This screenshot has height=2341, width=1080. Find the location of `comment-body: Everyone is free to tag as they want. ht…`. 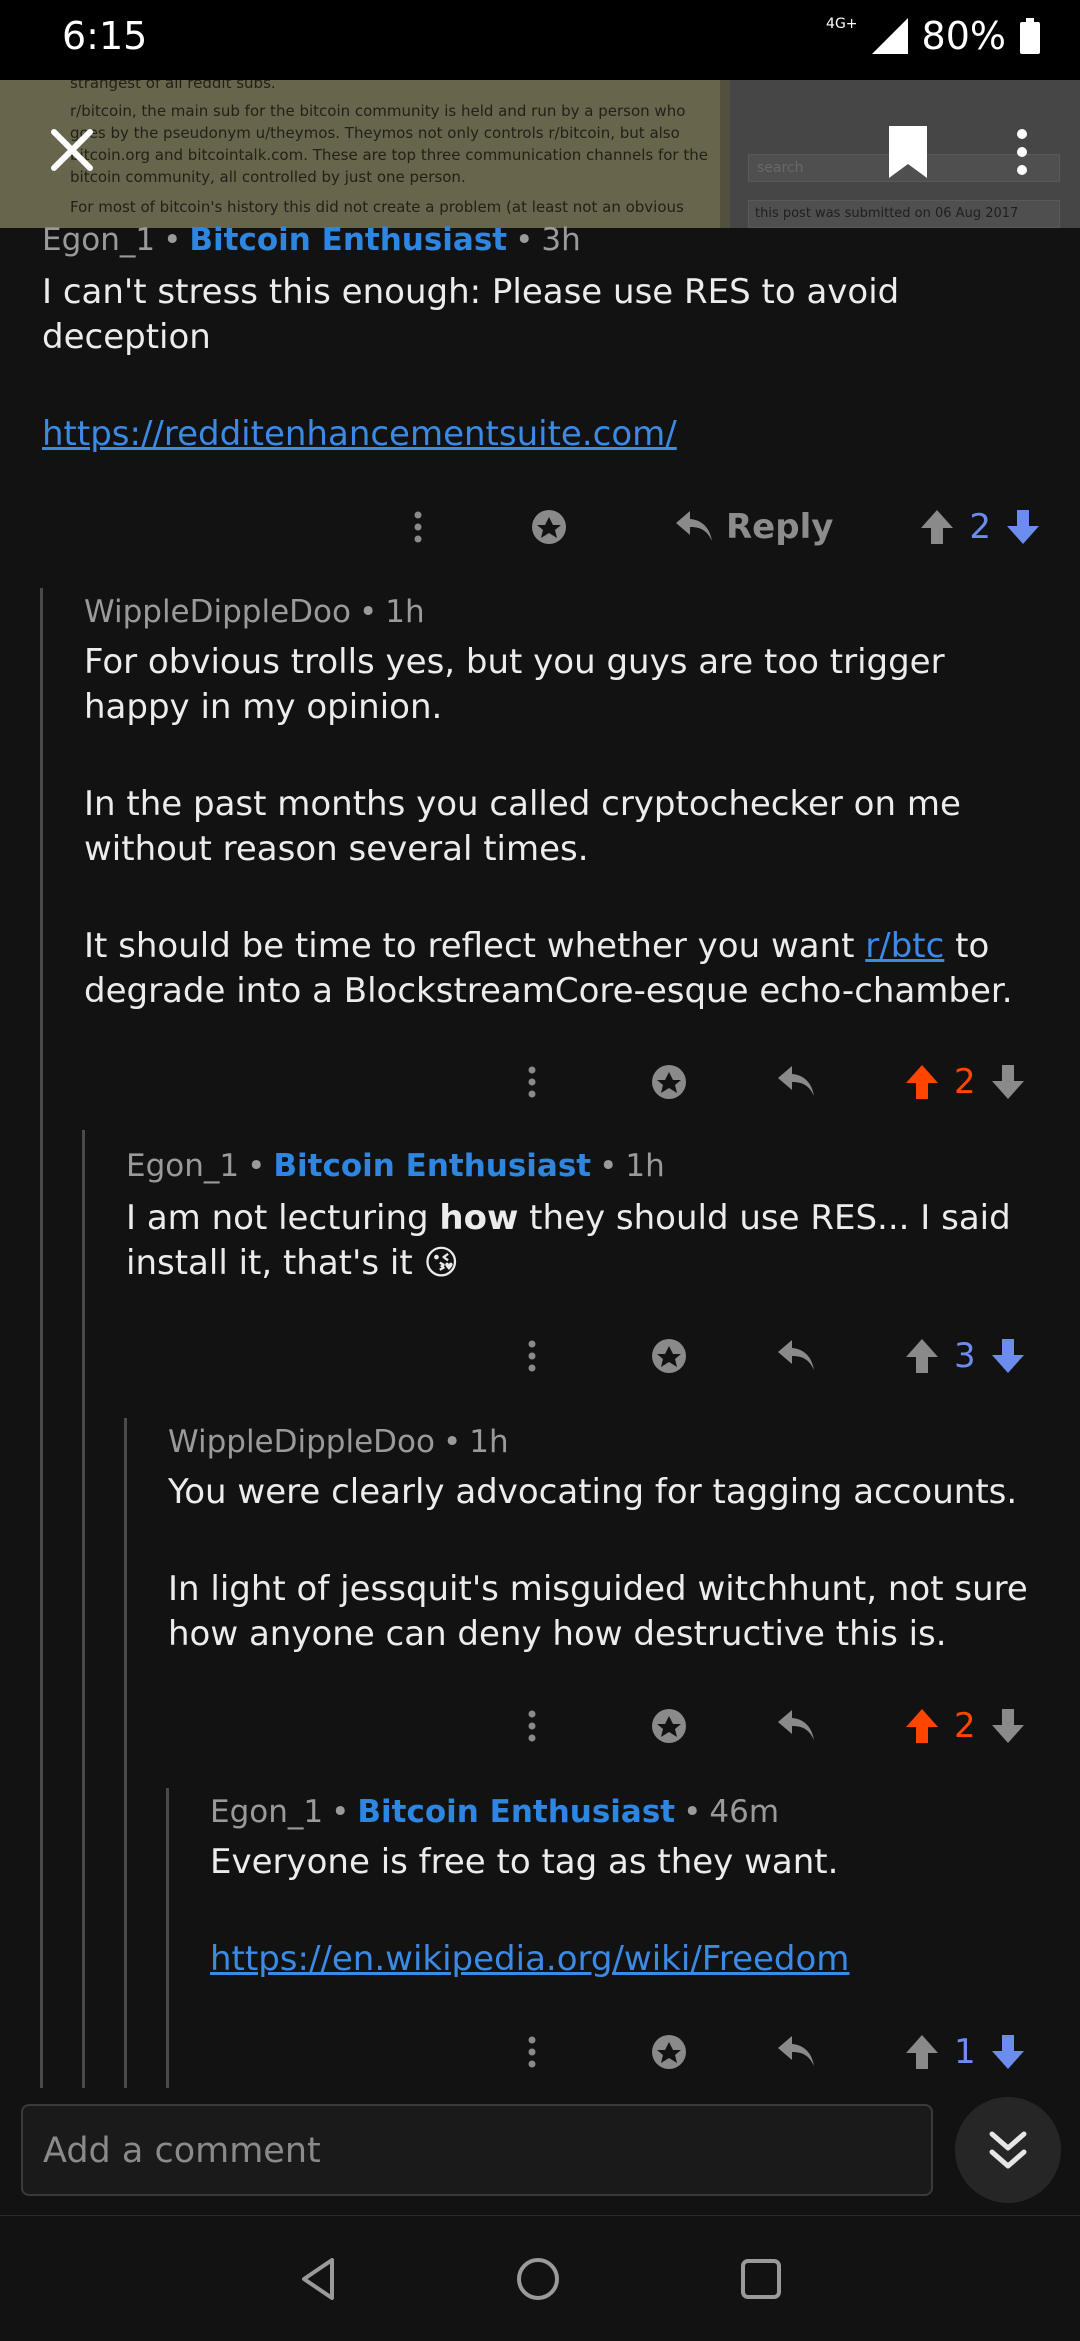

comment-body: Everyone is free to tag as they want. ht… is located at coordinates (640, 1911).